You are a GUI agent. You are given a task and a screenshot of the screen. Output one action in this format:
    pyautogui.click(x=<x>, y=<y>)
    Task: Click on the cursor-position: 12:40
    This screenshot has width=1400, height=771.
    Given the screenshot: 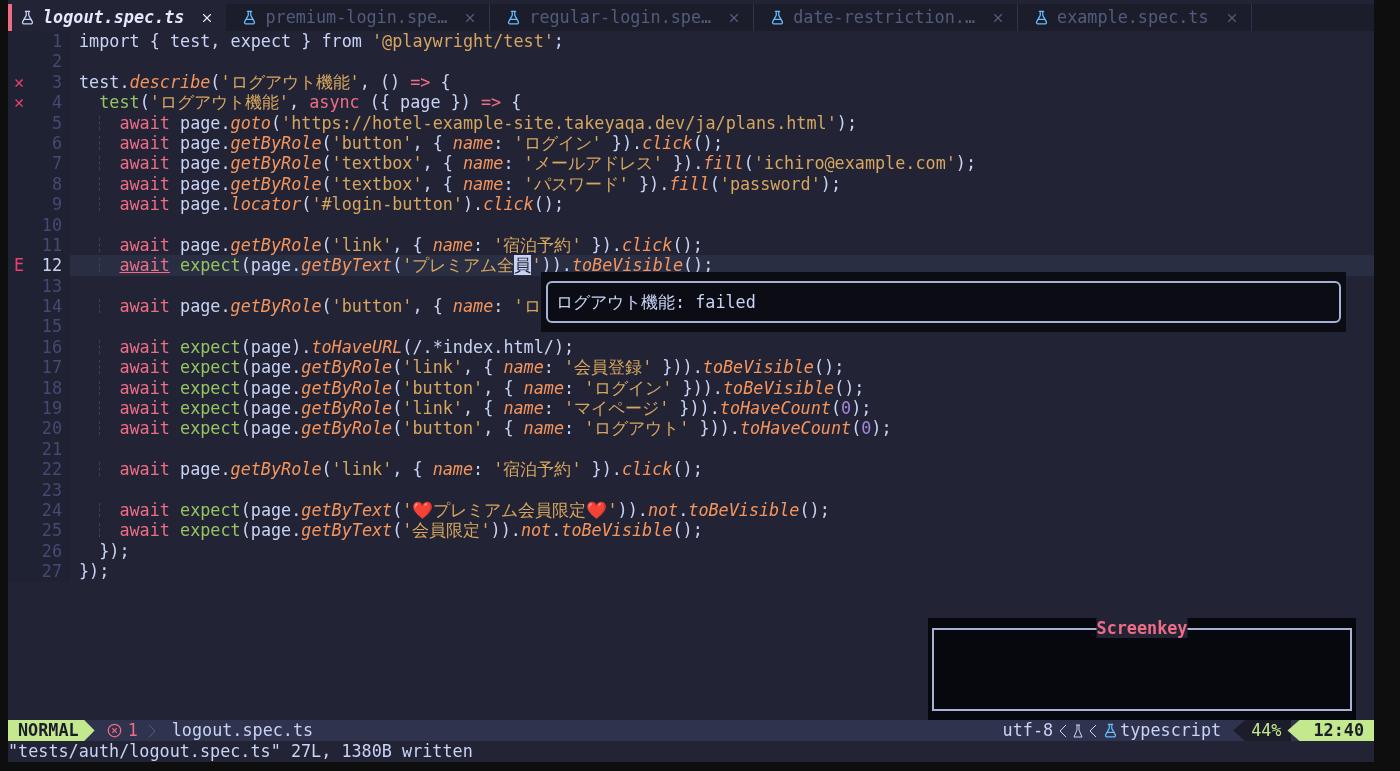 What is the action you would take?
    pyautogui.click(x=1330, y=730)
    